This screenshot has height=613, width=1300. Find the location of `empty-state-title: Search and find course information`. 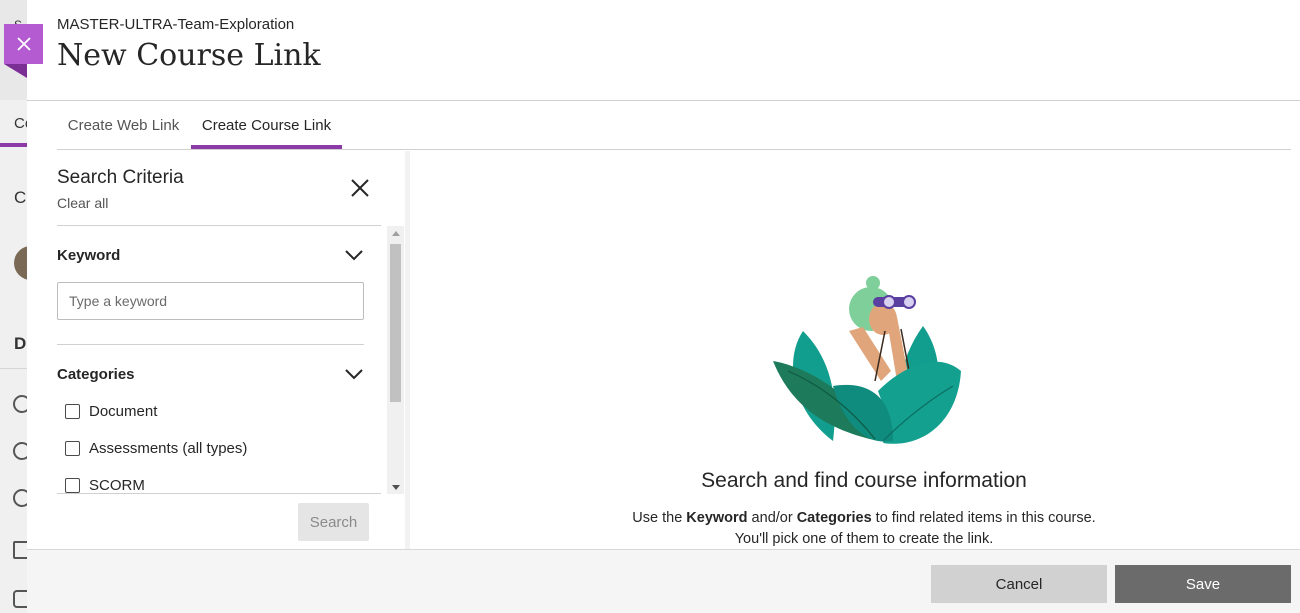

empty-state-title: Search and find course information is located at coordinates (864, 480).